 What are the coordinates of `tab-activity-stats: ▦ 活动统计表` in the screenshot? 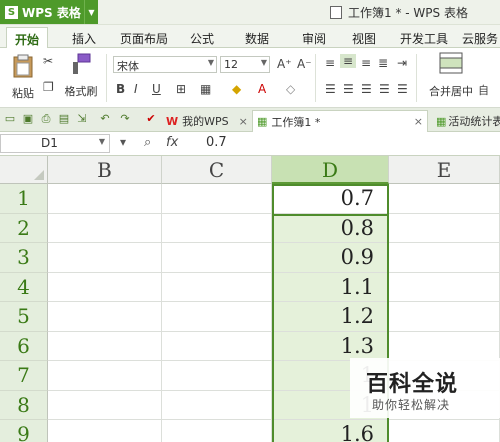 It's located at (466, 121).